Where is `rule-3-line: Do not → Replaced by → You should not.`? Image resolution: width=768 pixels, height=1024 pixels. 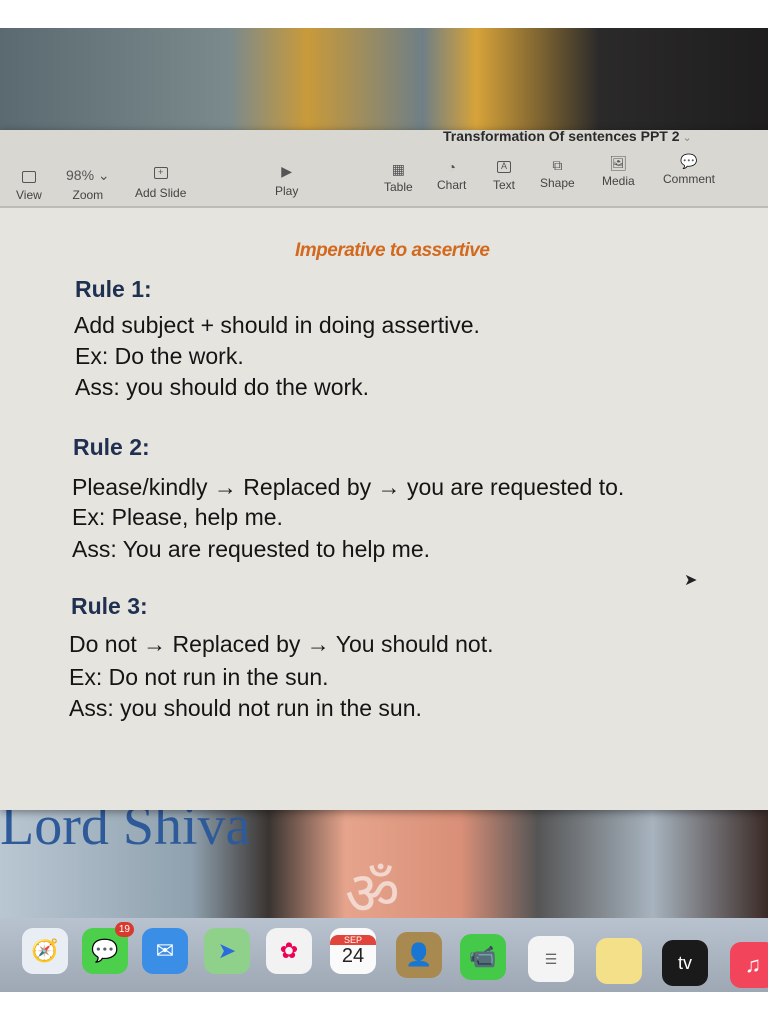
rule-3-line: Do not → Replaced by → You should not. is located at coordinates (281, 644).